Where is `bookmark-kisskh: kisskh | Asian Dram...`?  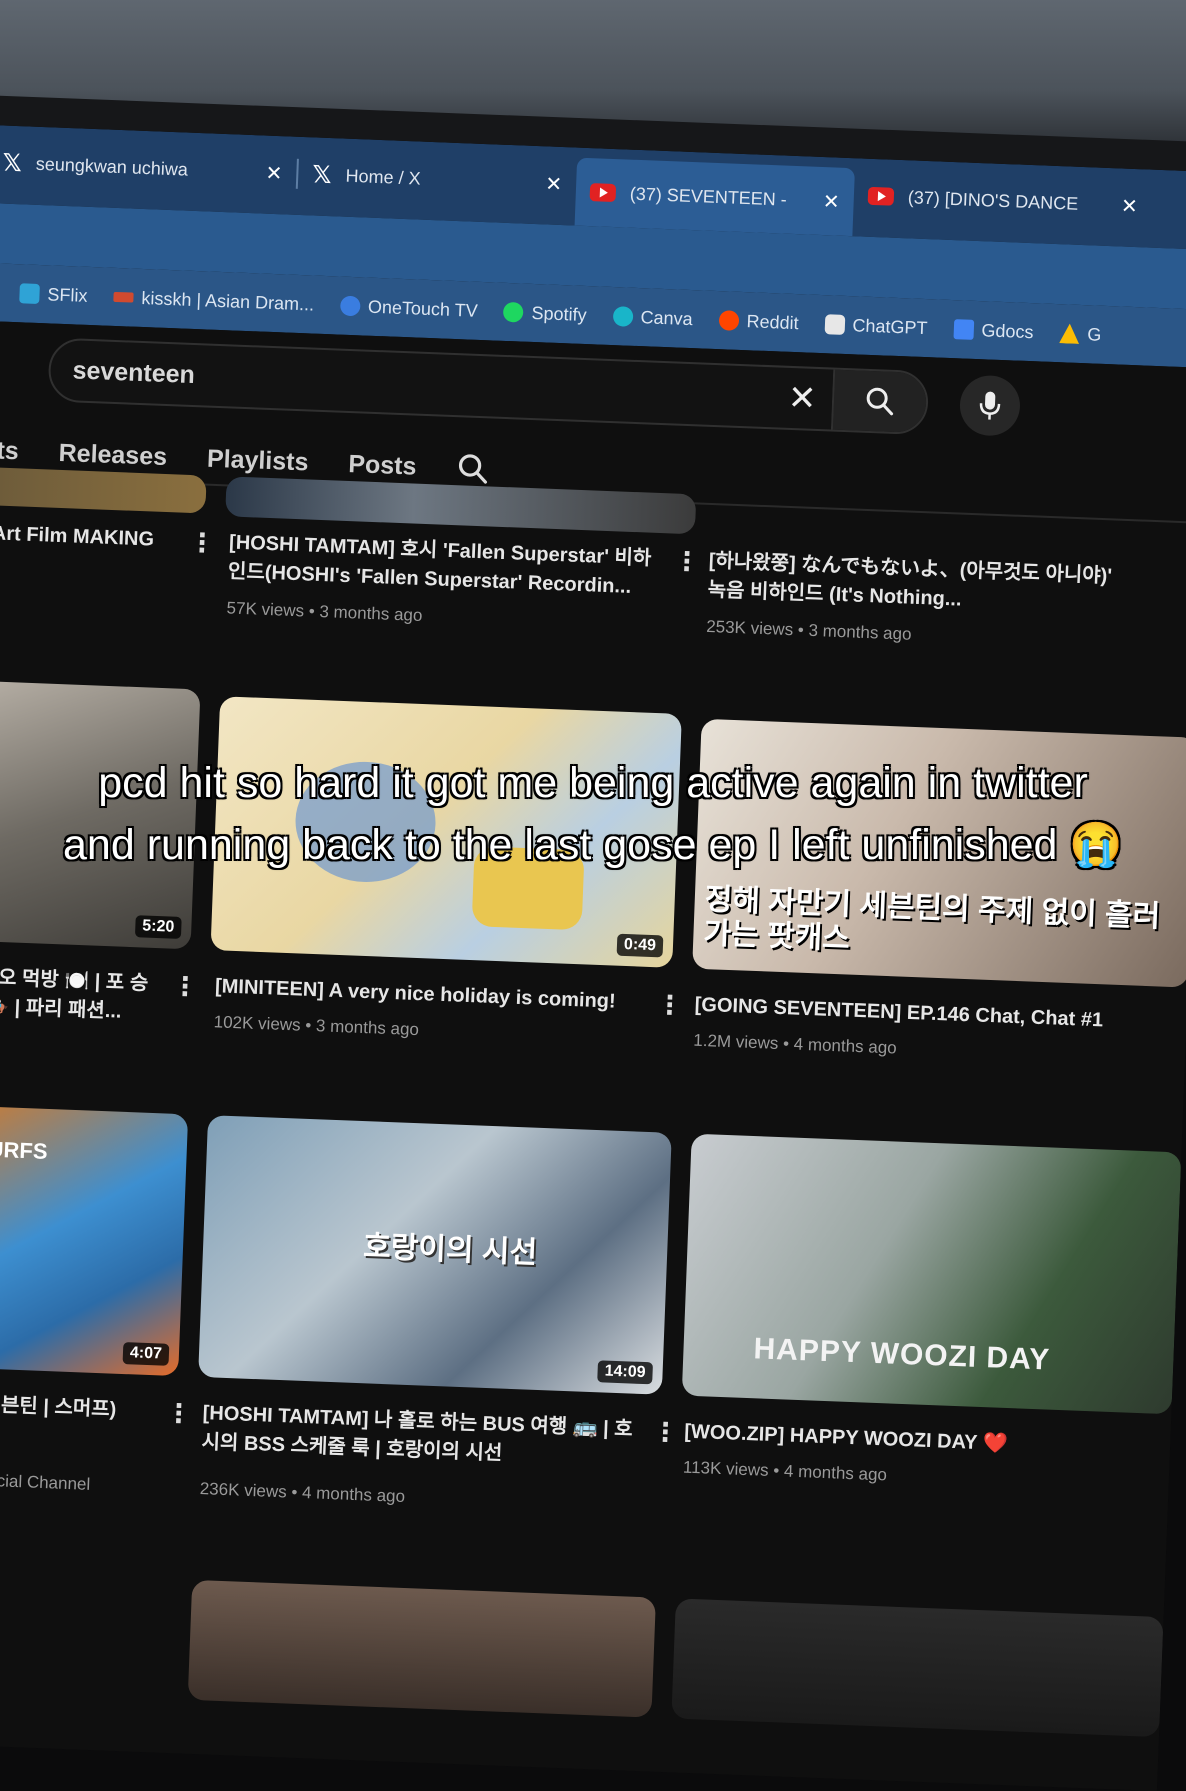
bookmark-kisskh: kisskh | Asian Dram... is located at coordinates (213, 300).